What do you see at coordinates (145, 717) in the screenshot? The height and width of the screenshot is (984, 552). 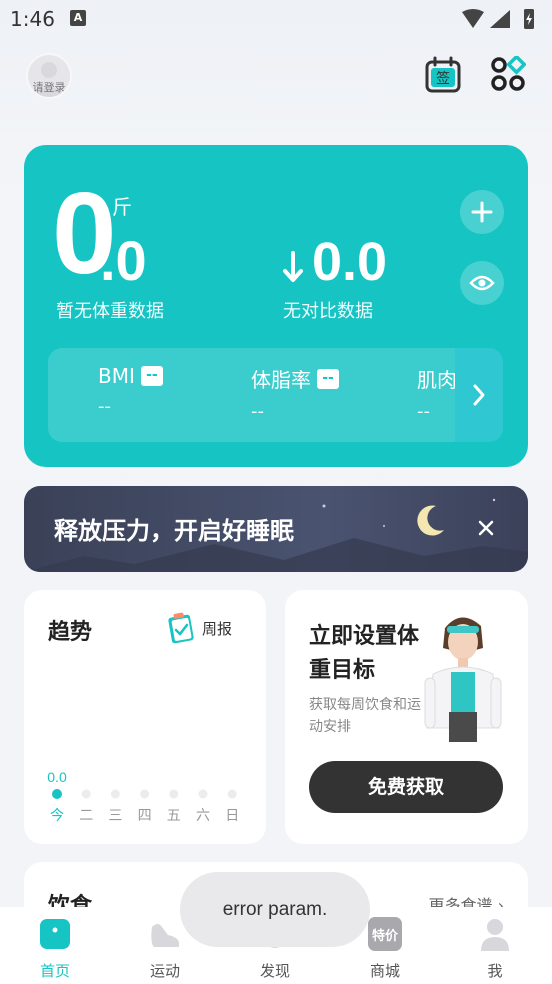 I see `trend-card: 趋势 周报 今 二 三 四 五 六 日 0.0` at bounding box center [145, 717].